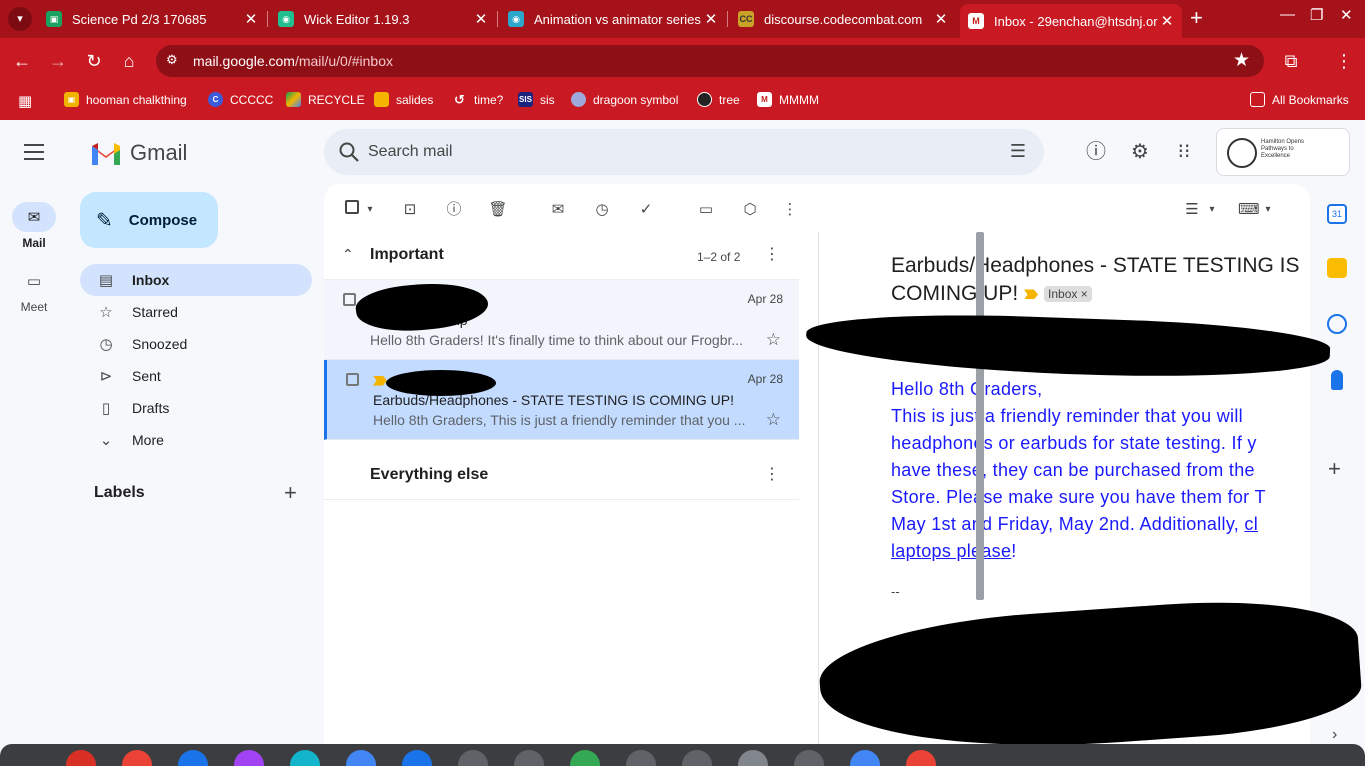  Describe the element at coordinates (196, 344) in the screenshot. I see `nav-snoozed: ◷ Snoozed` at that location.